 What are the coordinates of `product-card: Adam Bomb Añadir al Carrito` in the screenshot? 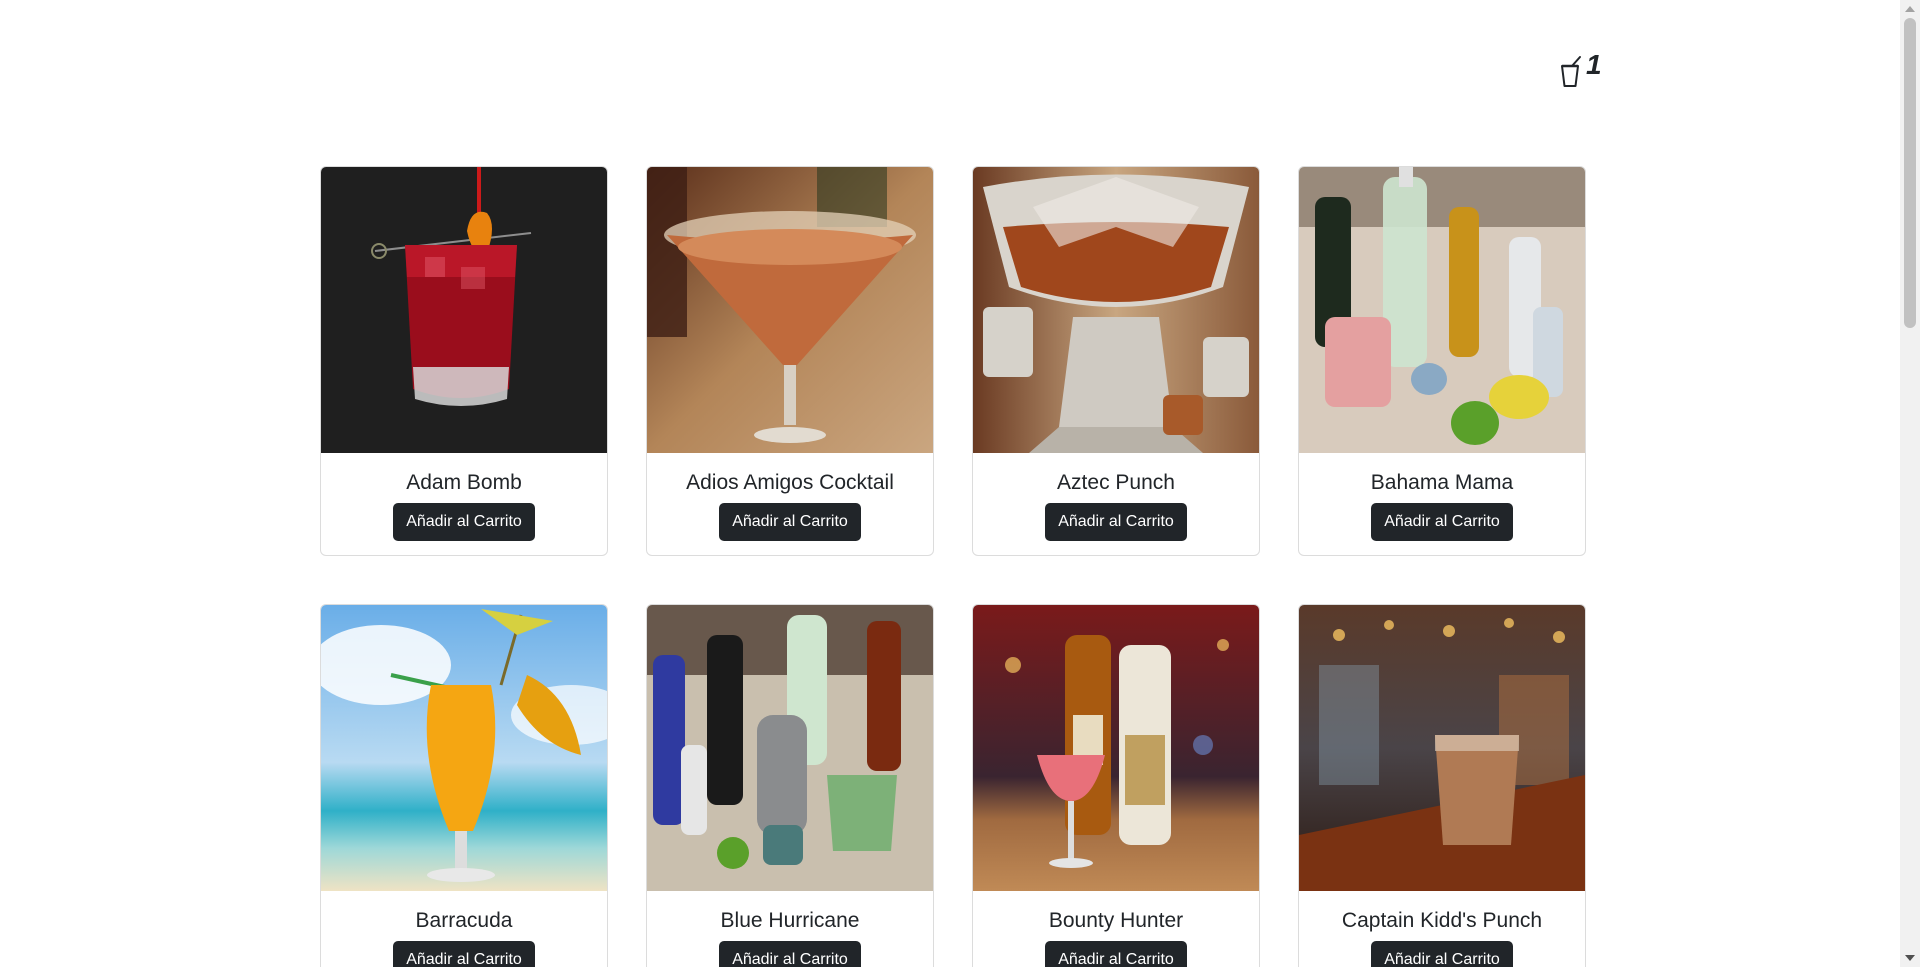 It's located at (464, 361).